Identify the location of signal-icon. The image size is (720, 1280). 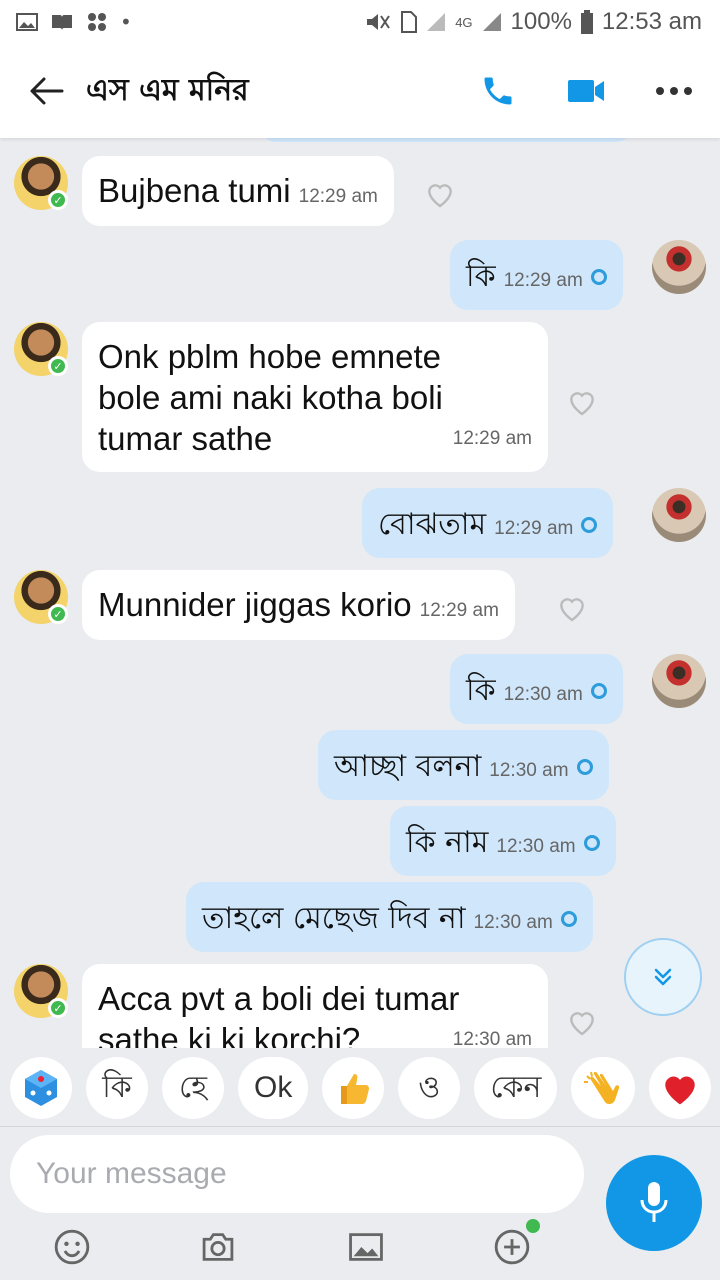
(436, 22).